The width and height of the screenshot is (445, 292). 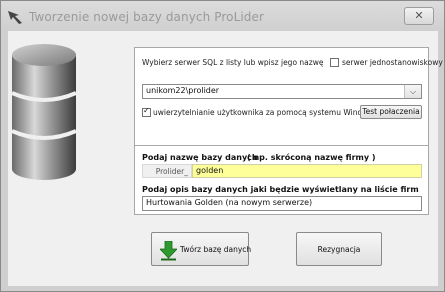 What do you see at coordinates (392, 62) in the screenshot?
I see `standalone-label: serwer jednostanowiskowy` at bounding box center [392, 62].